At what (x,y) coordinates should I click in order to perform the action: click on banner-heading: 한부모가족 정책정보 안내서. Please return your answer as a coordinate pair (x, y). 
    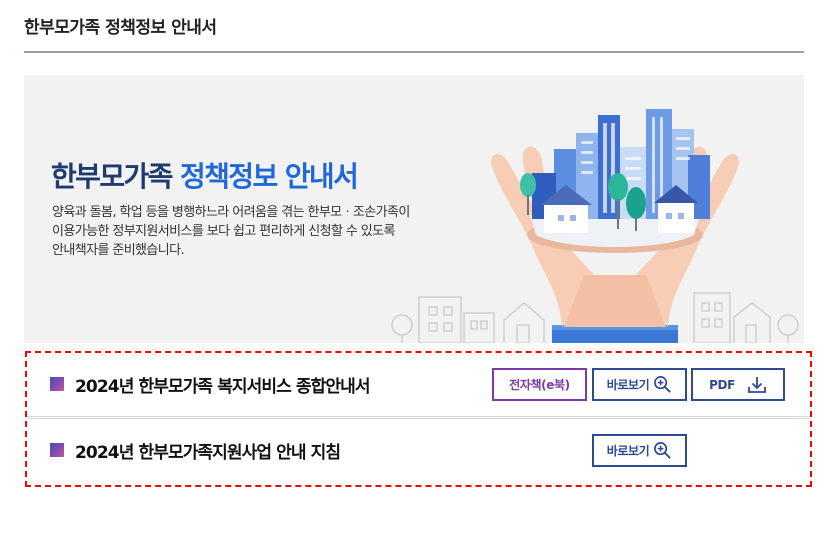
    Looking at the image, I should click on (205, 175).